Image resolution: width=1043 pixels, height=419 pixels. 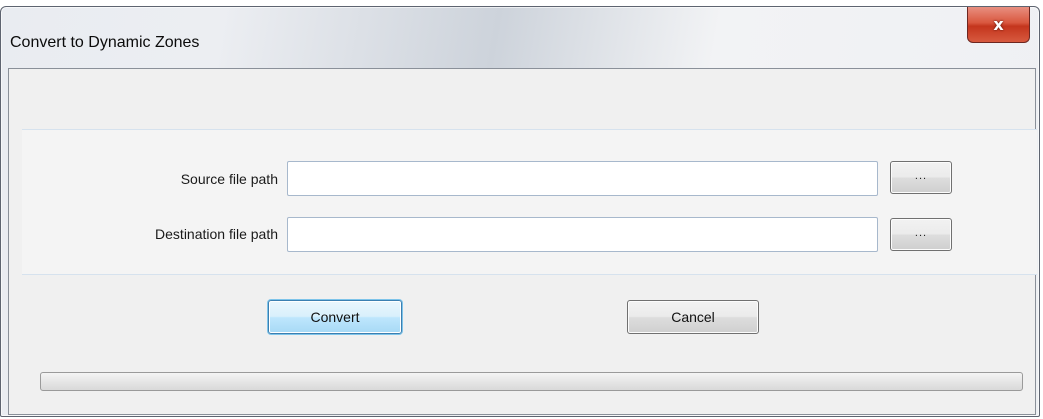 What do you see at coordinates (216, 234) in the screenshot?
I see `destination-file-path-label: Destination file path` at bounding box center [216, 234].